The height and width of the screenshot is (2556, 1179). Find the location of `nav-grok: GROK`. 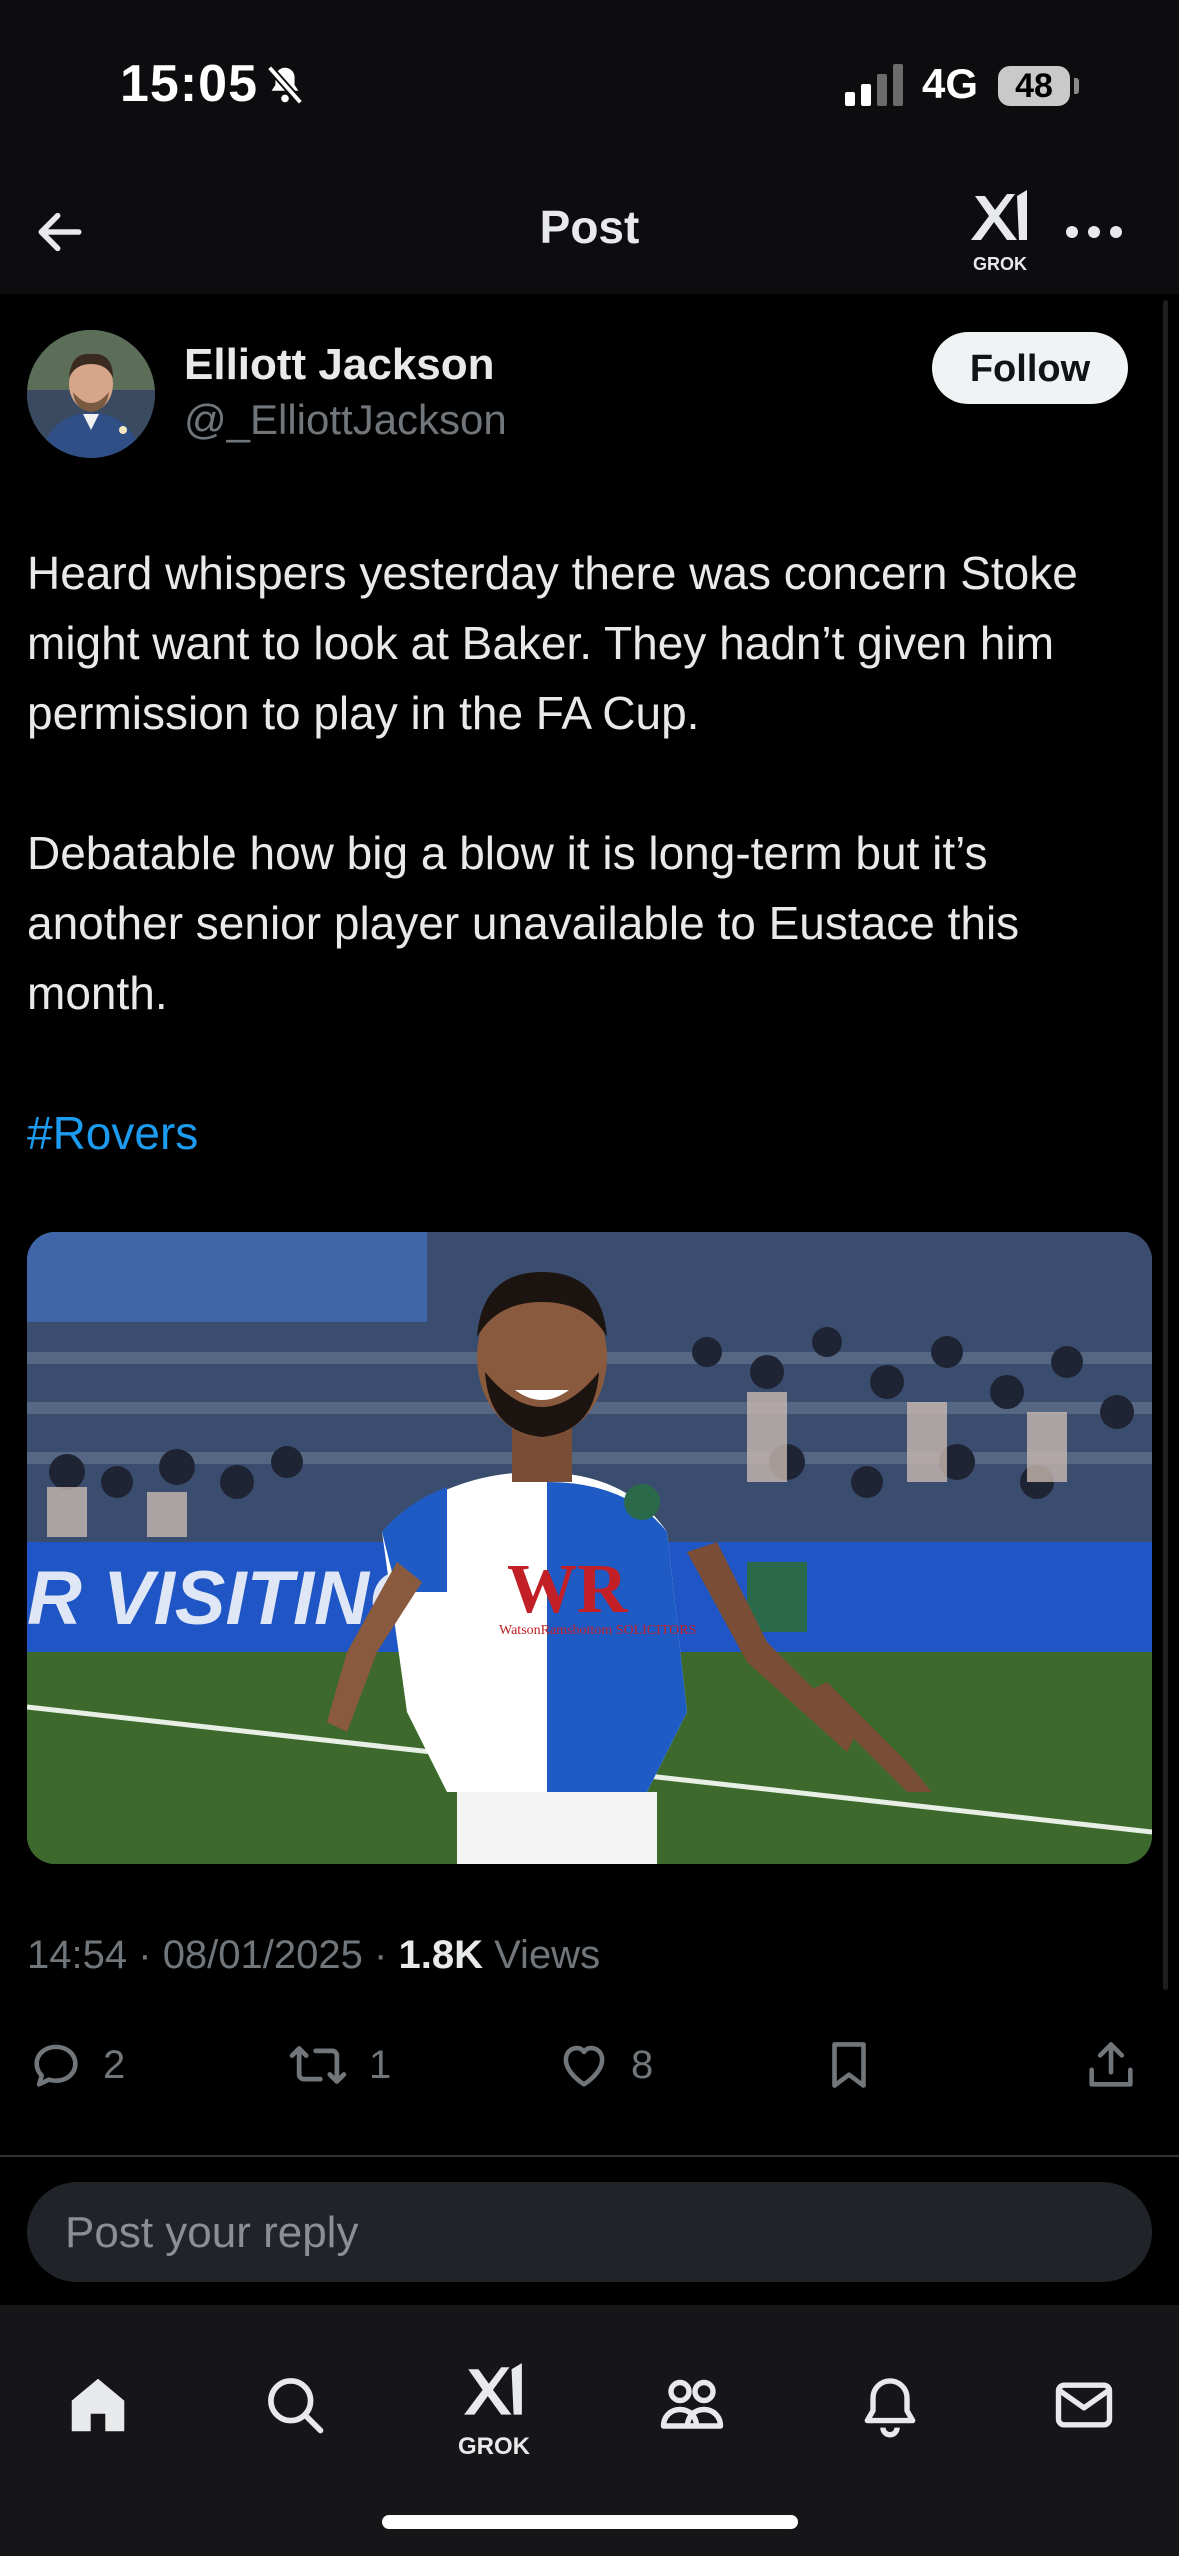

nav-grok: GROK is located at coordinates (494, 2405).